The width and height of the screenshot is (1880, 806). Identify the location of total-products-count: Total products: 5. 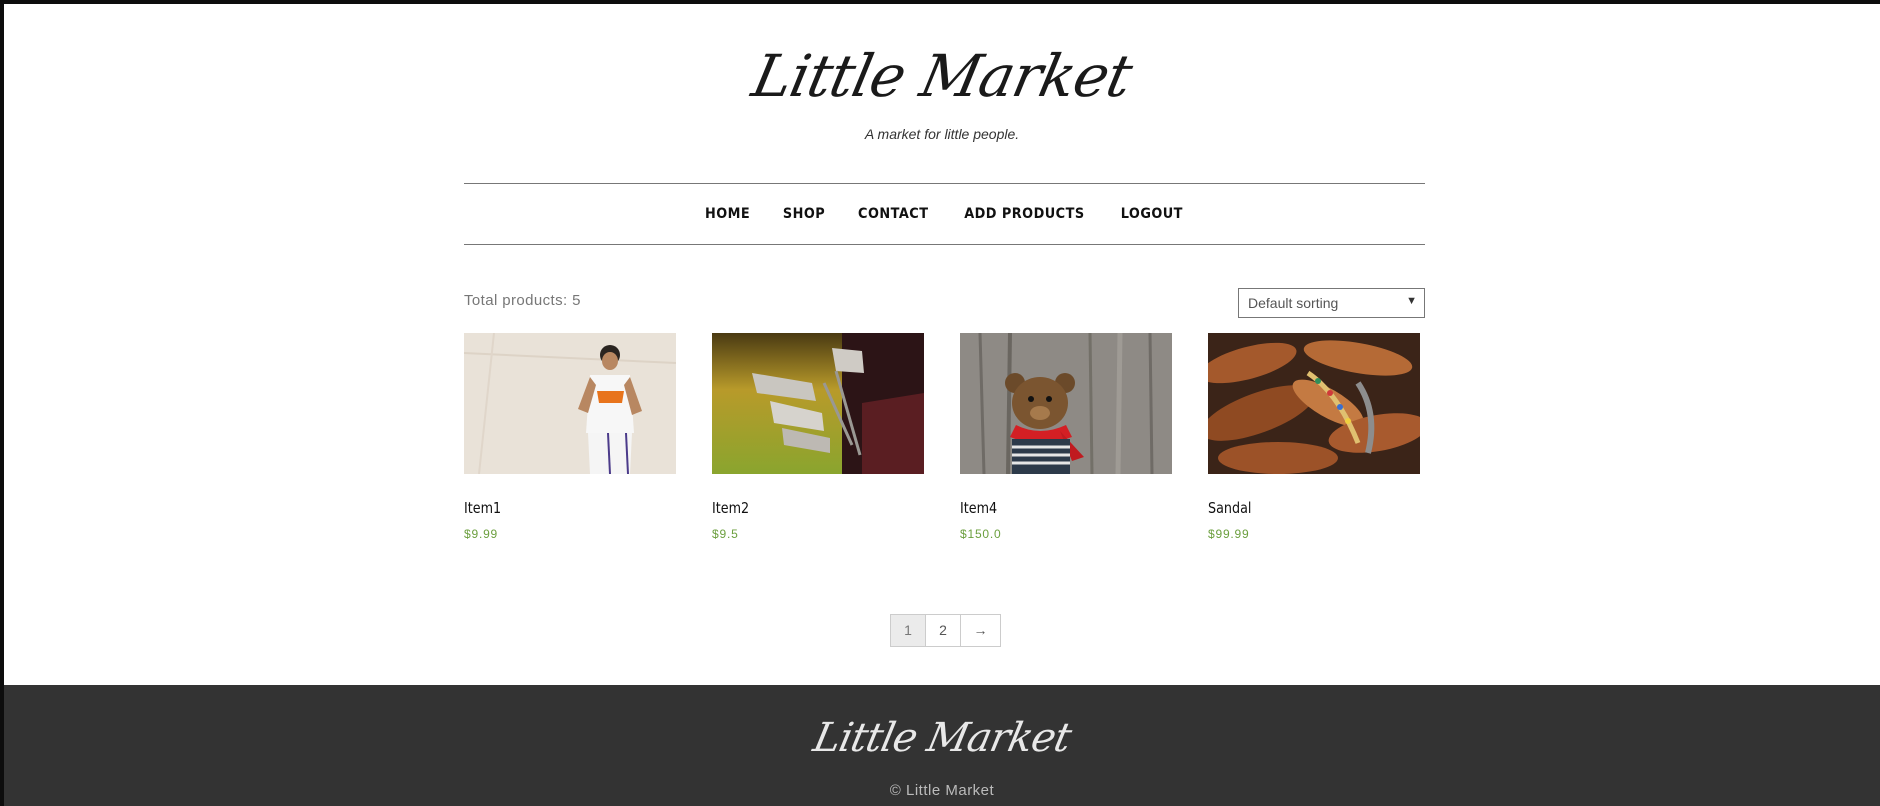
(522, 300).